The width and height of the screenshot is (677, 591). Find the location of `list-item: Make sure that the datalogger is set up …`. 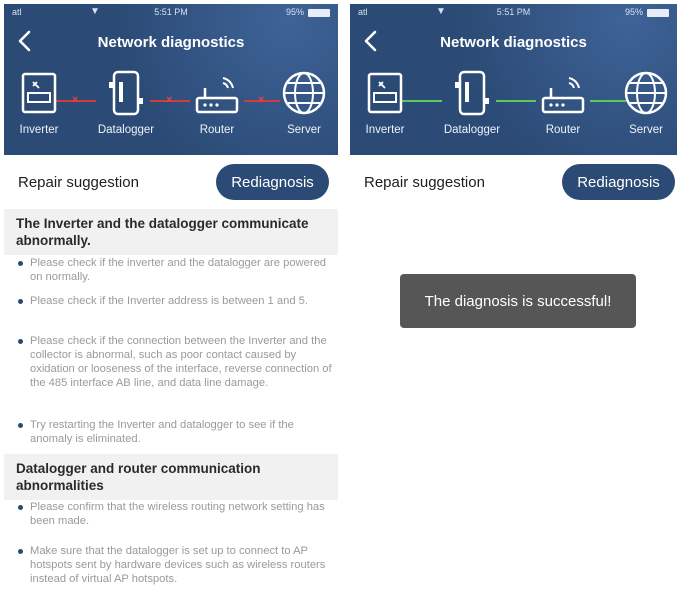

list-item: Make sure that the datalogger is set up … is located at coordinates (175, 565).